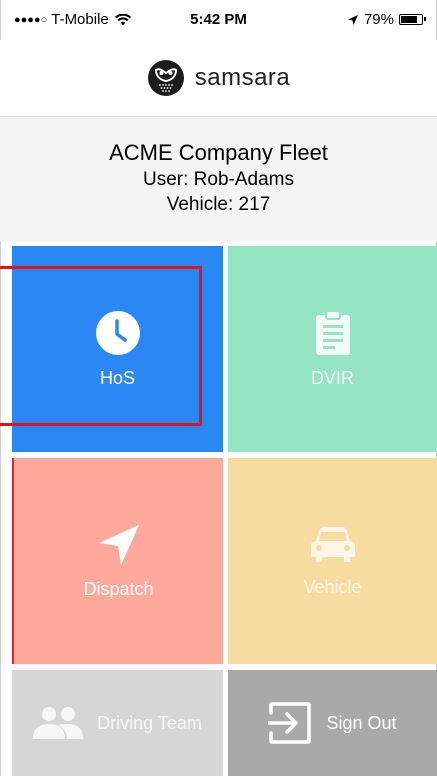  What do you see at coordinates (218, 152) in the screenshot?
I see `fleet-name: ACME Company Fleet` at bounding box center [218, 152].